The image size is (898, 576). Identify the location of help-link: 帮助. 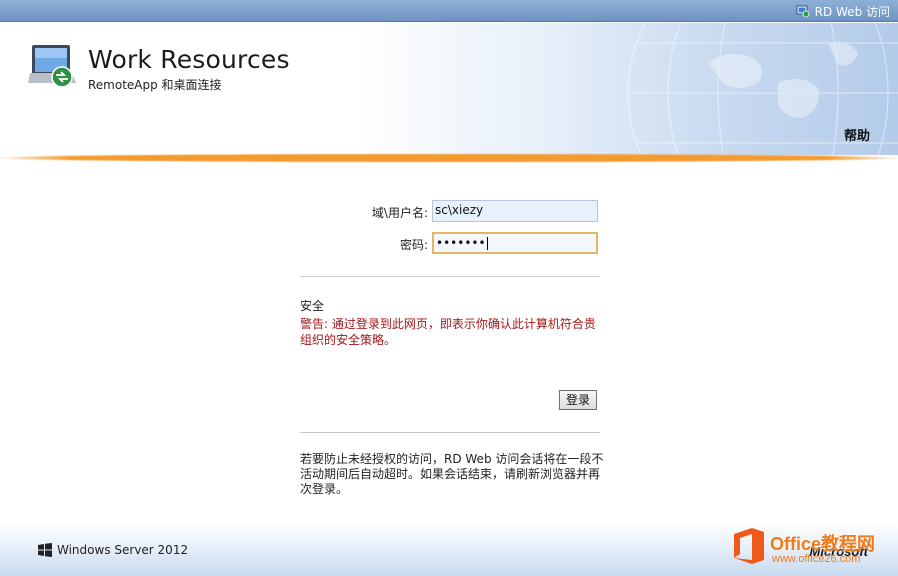
(857, 134).